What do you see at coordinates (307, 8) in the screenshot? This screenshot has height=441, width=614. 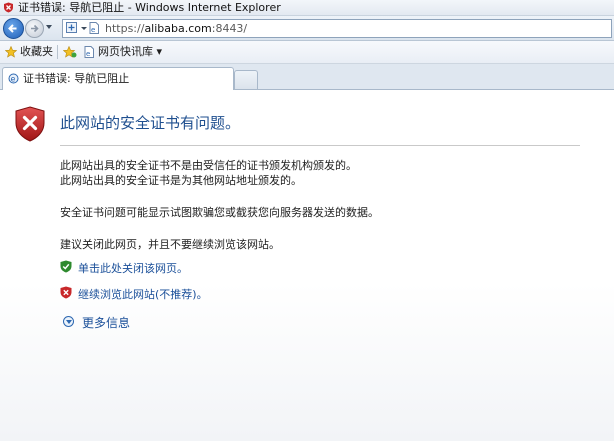 I see `title-bar: 证书错误: 导航已阻止 - Windows Internet Explorer` at bounding box center [307, 8].